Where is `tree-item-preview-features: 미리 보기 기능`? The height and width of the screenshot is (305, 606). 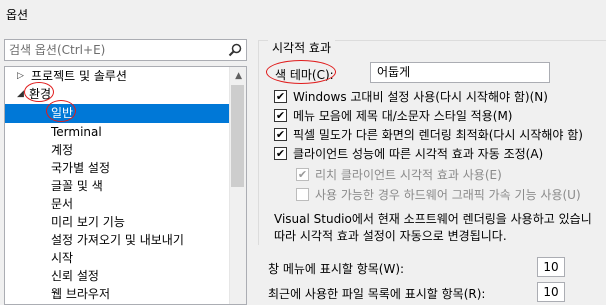
tree-item-preview-features: 미리 보기 기능 is located at coordinates (118, 222).